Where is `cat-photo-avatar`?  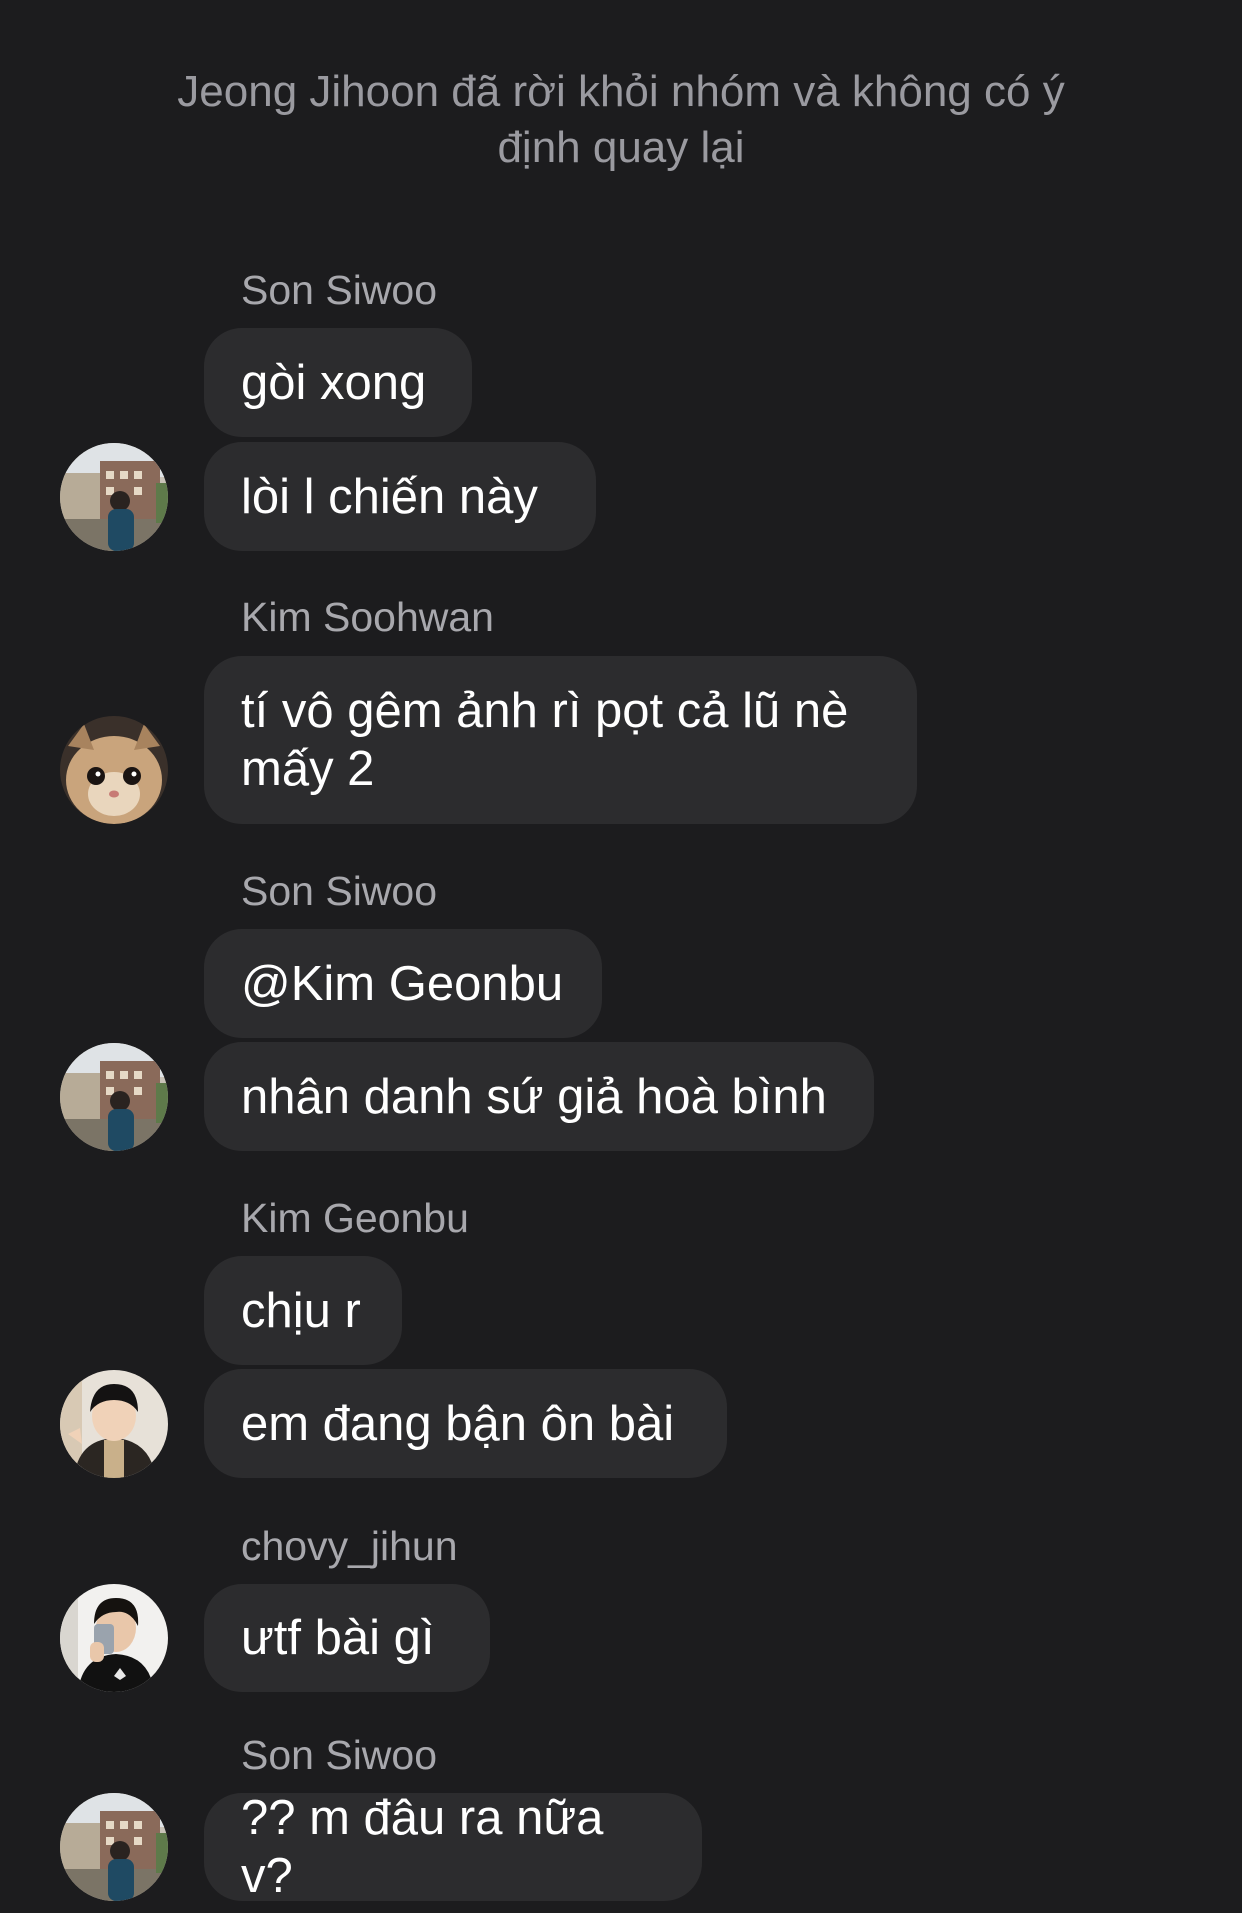 cat-photo-avatar is located at coordinates (114, 770).